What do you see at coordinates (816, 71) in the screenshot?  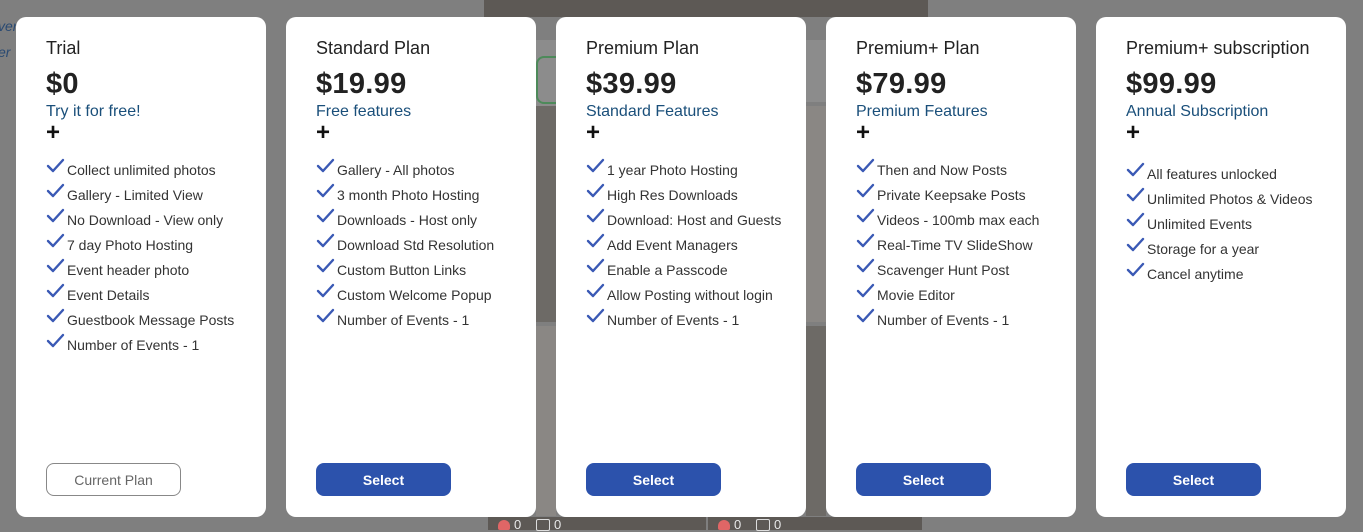 I see `background-panel` at bounding box center [816, 71].